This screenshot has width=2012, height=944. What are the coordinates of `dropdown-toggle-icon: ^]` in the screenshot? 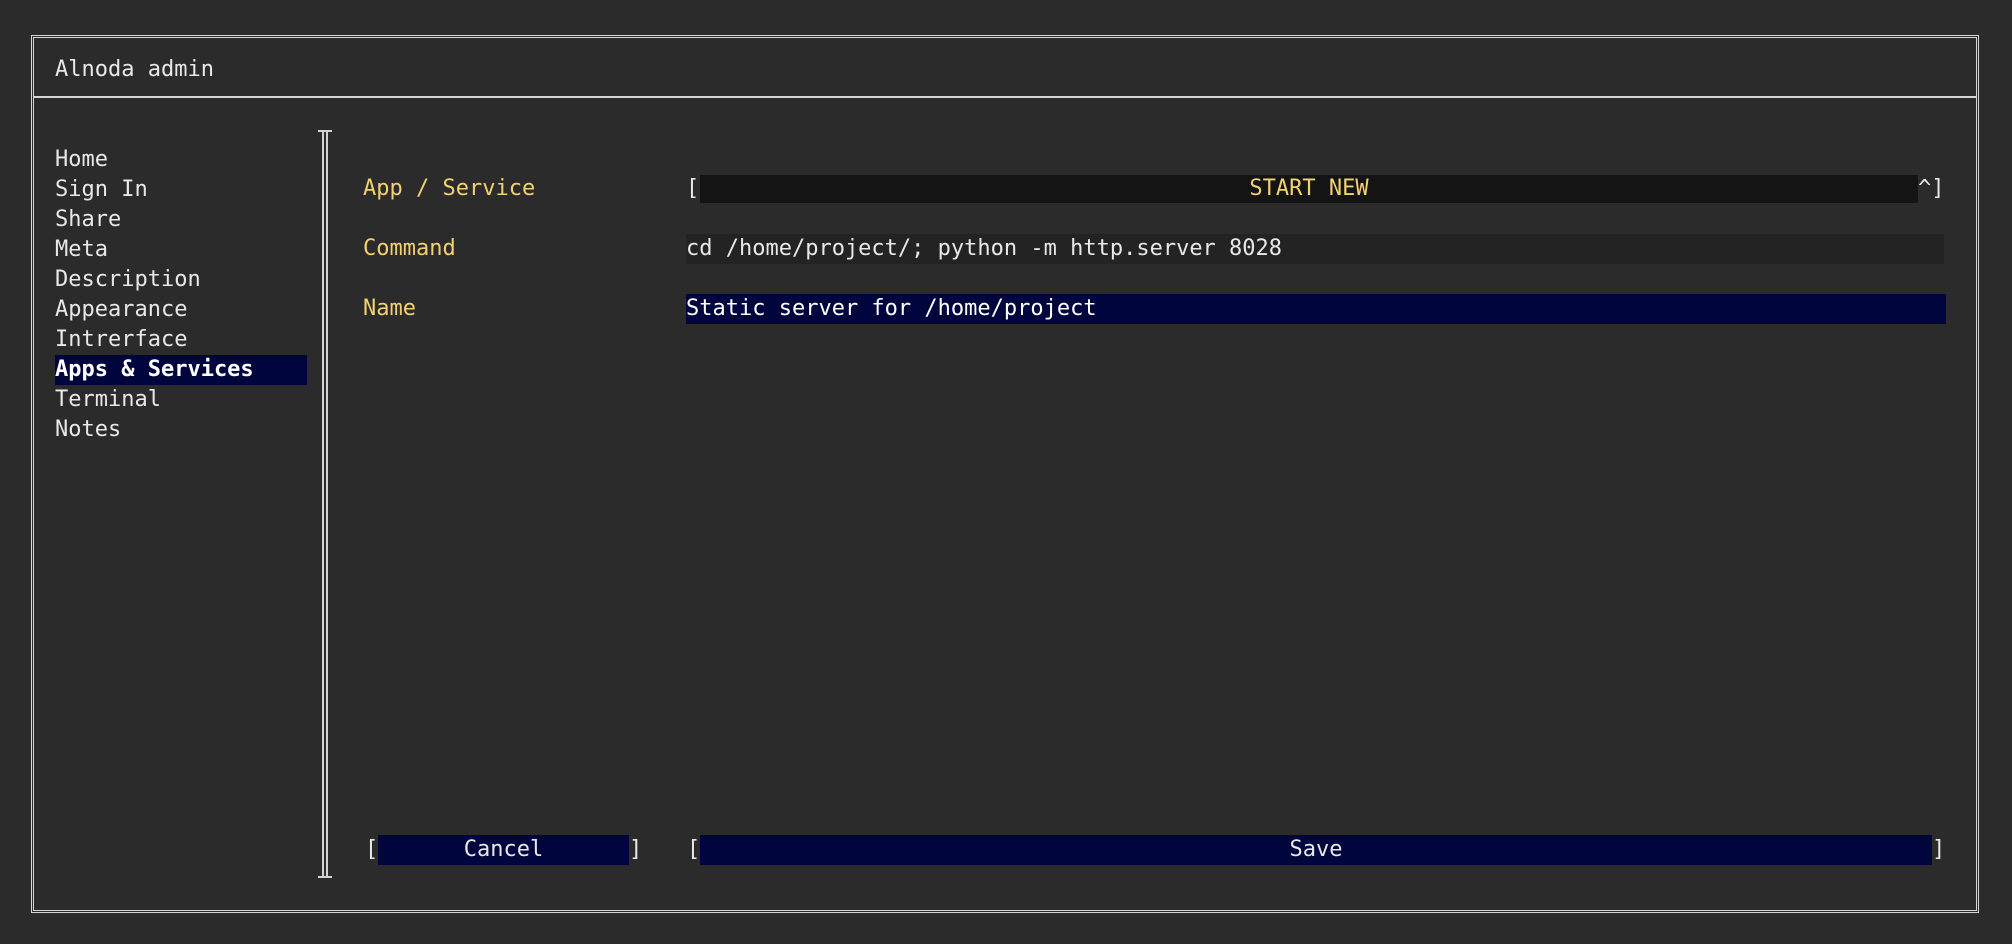 It's located at (1931, 189).